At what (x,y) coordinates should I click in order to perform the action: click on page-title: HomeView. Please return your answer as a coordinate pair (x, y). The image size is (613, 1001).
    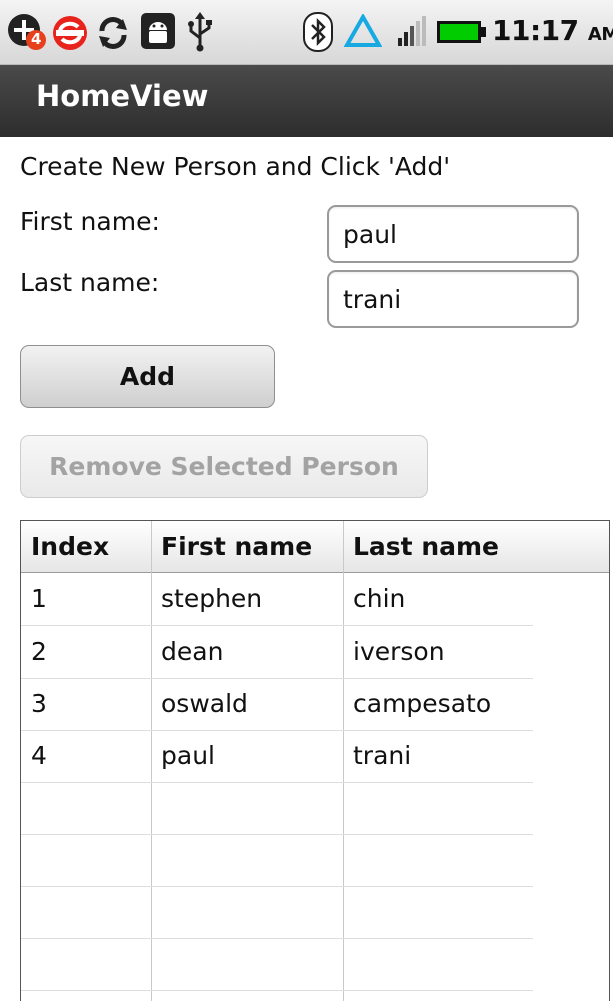
    Looking at the image, I should click on (122, 96).